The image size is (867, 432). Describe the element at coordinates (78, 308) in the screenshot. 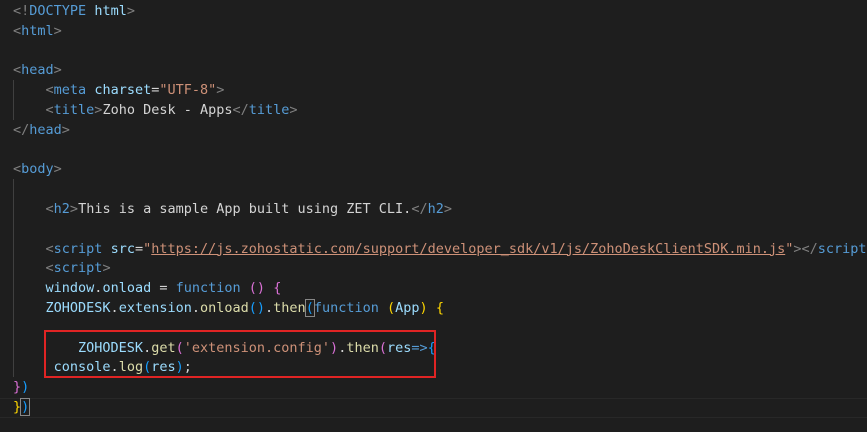

I see `code-token: ZOHODESK` at that location.